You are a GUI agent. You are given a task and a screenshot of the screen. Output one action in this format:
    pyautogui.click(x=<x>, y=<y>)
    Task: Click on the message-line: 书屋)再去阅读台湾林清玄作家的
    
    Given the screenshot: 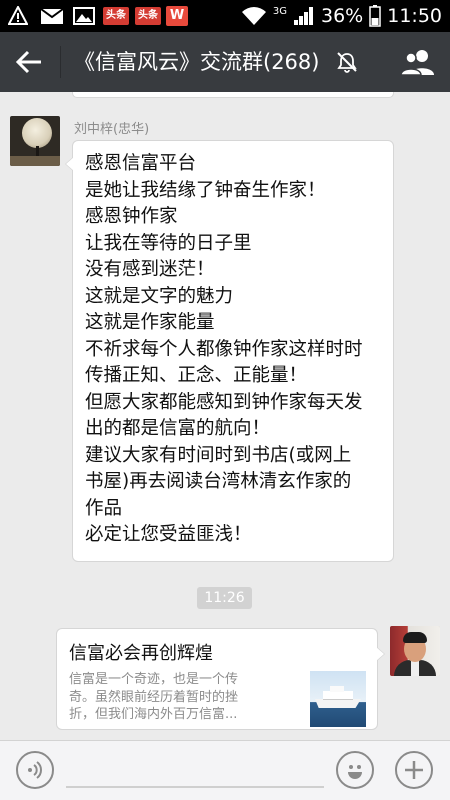 What is the action you would take?
    pyautogui.click(x=218, y=481)
    